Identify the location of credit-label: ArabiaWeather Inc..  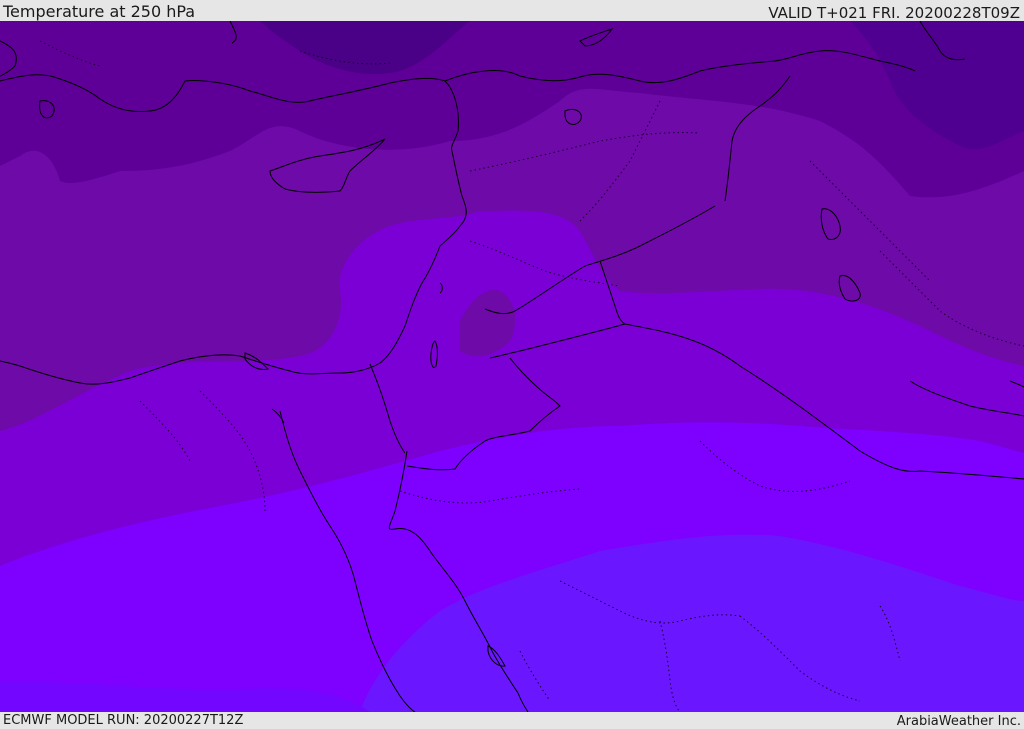
(958, 721).